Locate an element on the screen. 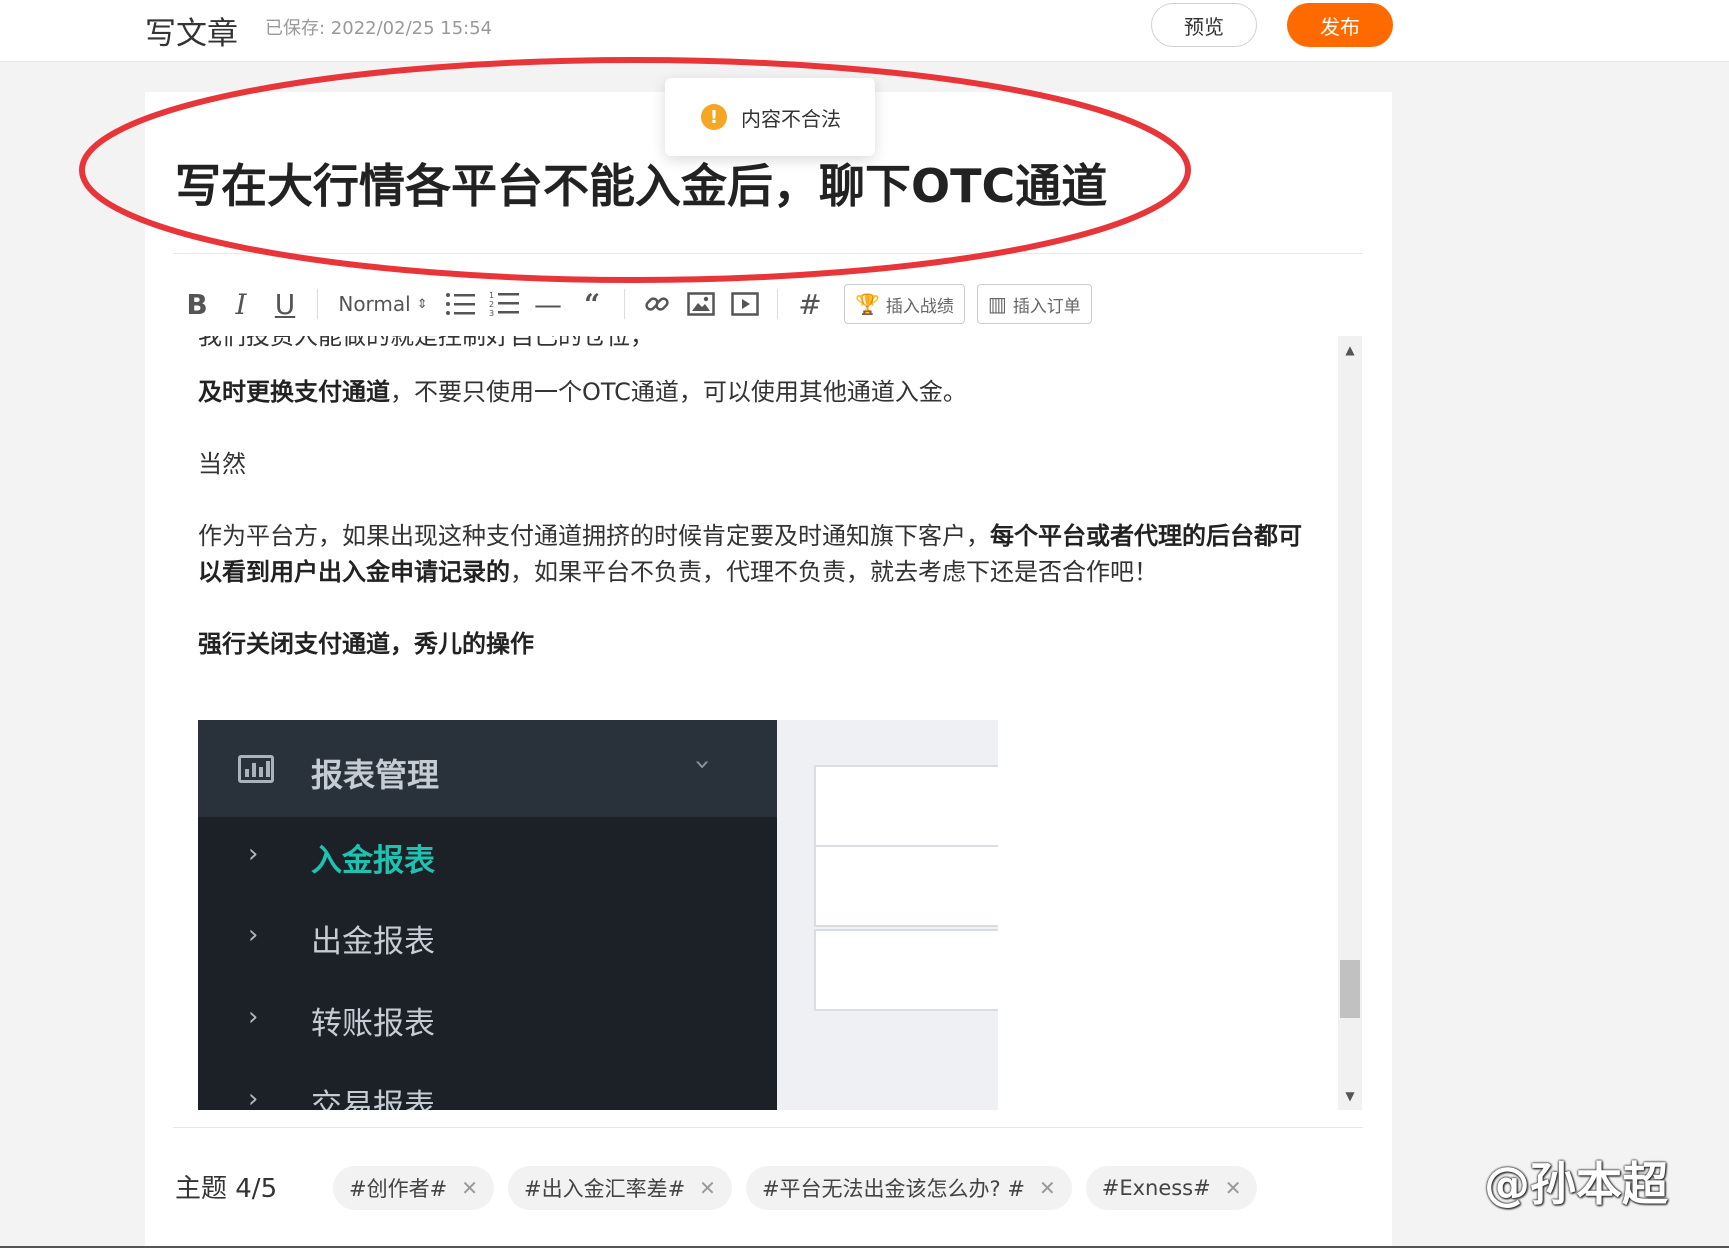 The width and height of the screenshot is (1729, 1248). scroll-down-icon: ▼ is located at coordinates (1350, 1096).